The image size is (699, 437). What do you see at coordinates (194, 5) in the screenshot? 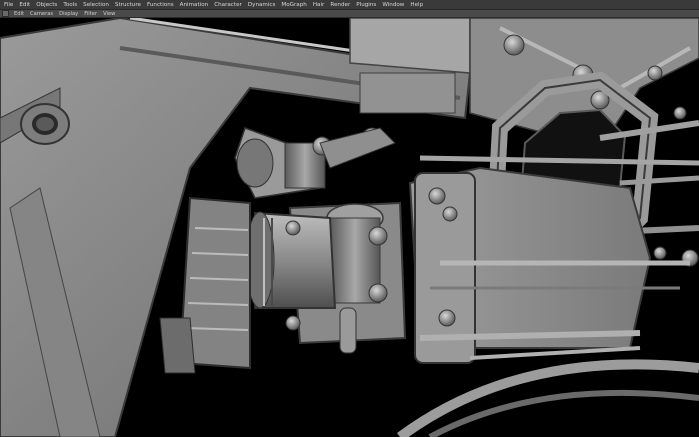
I see `menu-animation: Animation` at bounding box center [194, 5].